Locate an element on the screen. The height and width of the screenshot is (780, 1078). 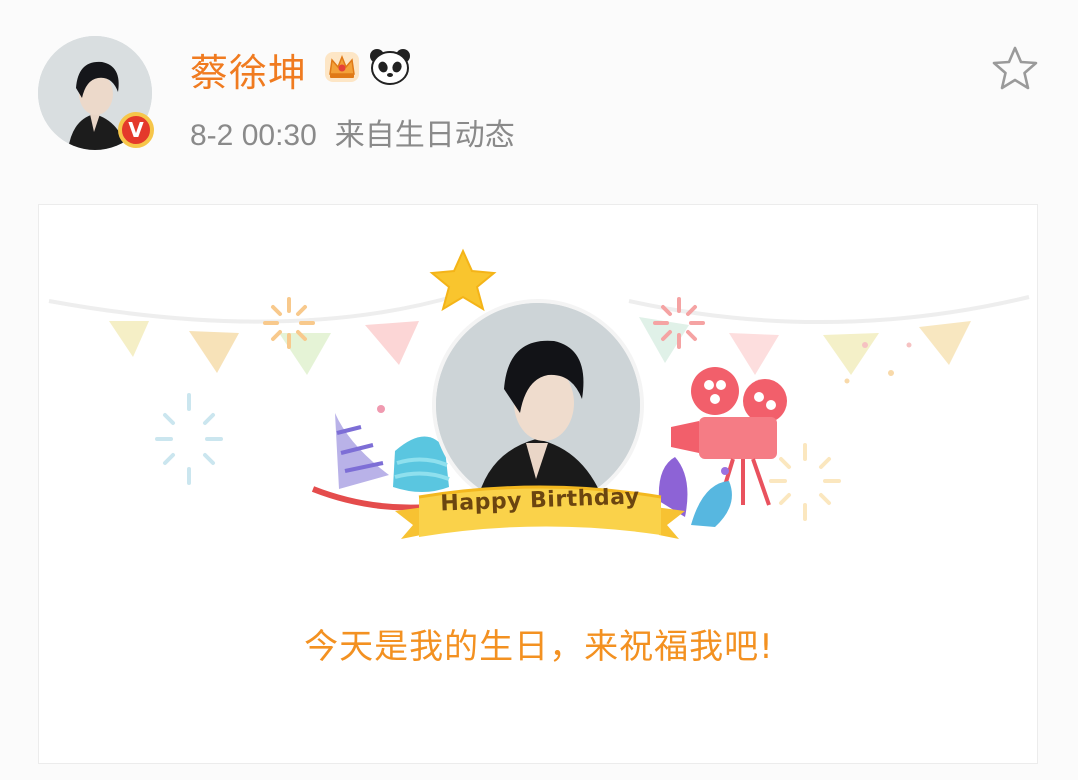
post-source: 来自生日动态 is located at coordinates (425, 135).